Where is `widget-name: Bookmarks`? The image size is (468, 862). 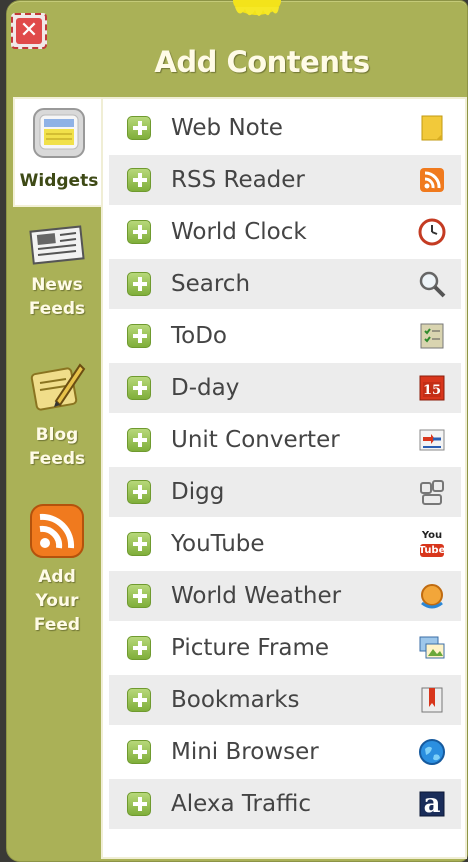
widget-name: Bookmarks is located at coordinates (235, 700).